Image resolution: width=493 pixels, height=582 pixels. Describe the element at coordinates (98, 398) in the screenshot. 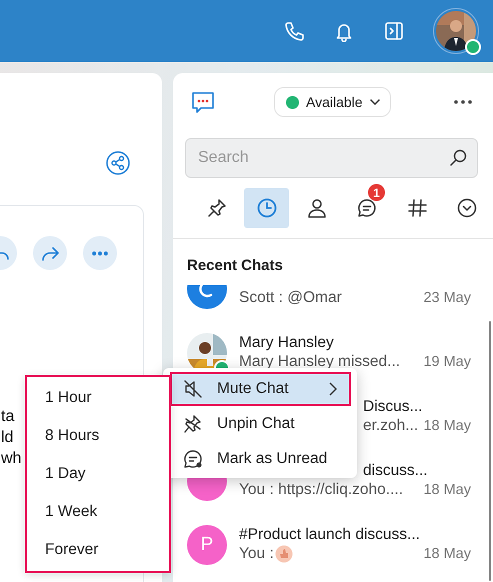

I see `menu-item: 1 Hour` at that location.